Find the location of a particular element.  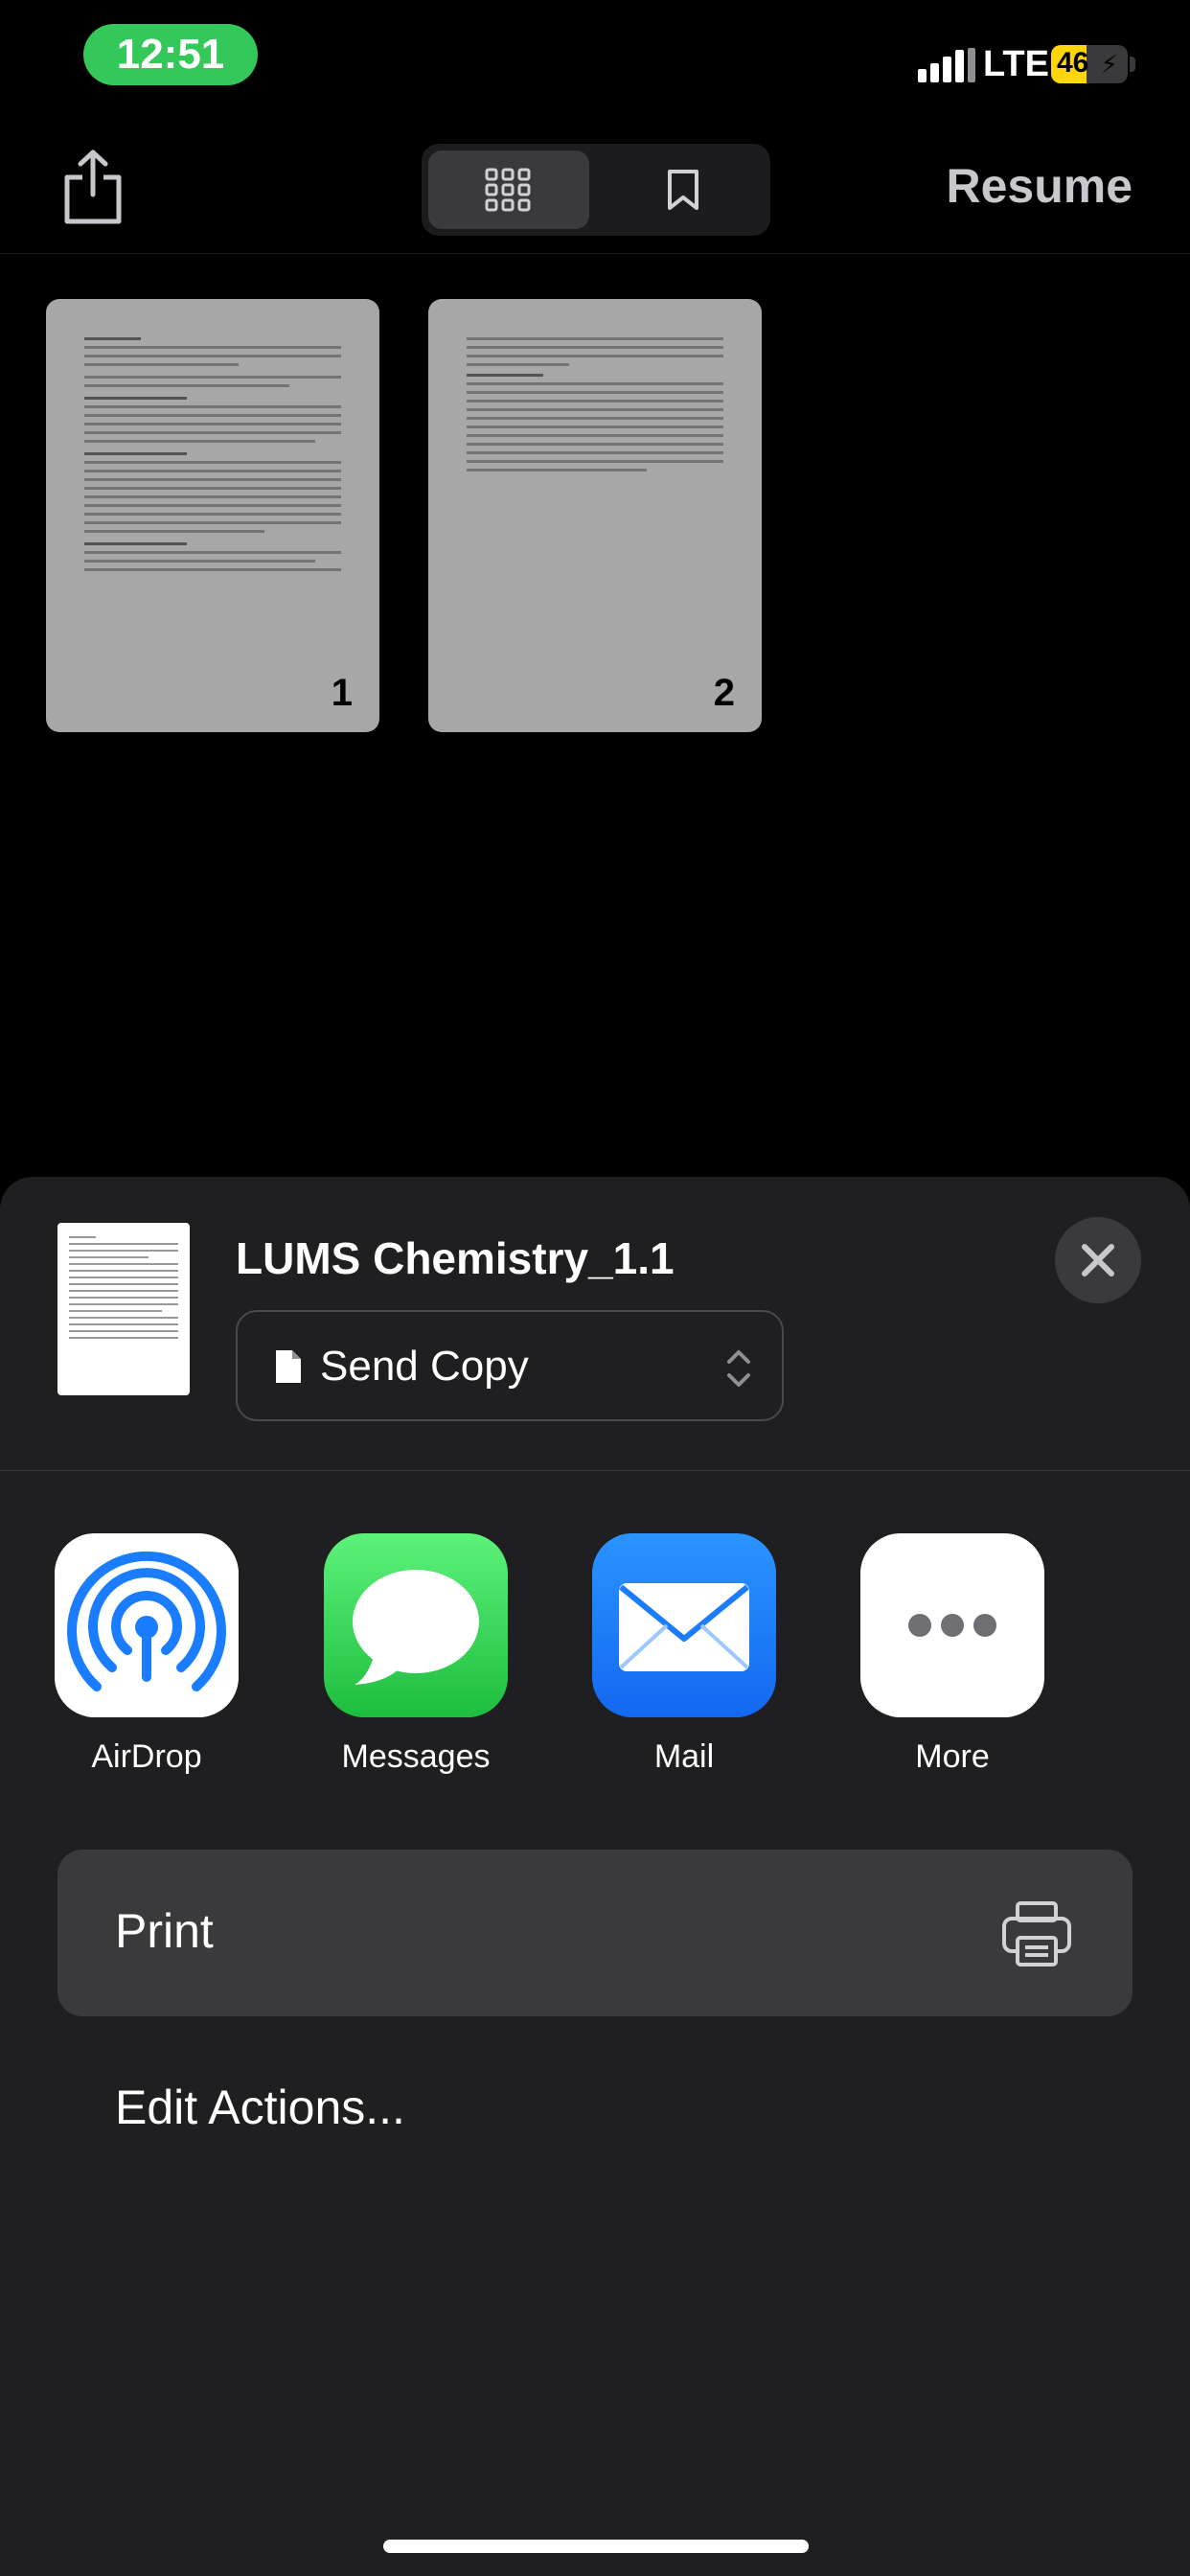

resume-button: Resume is located at coordinates (1039, 186).